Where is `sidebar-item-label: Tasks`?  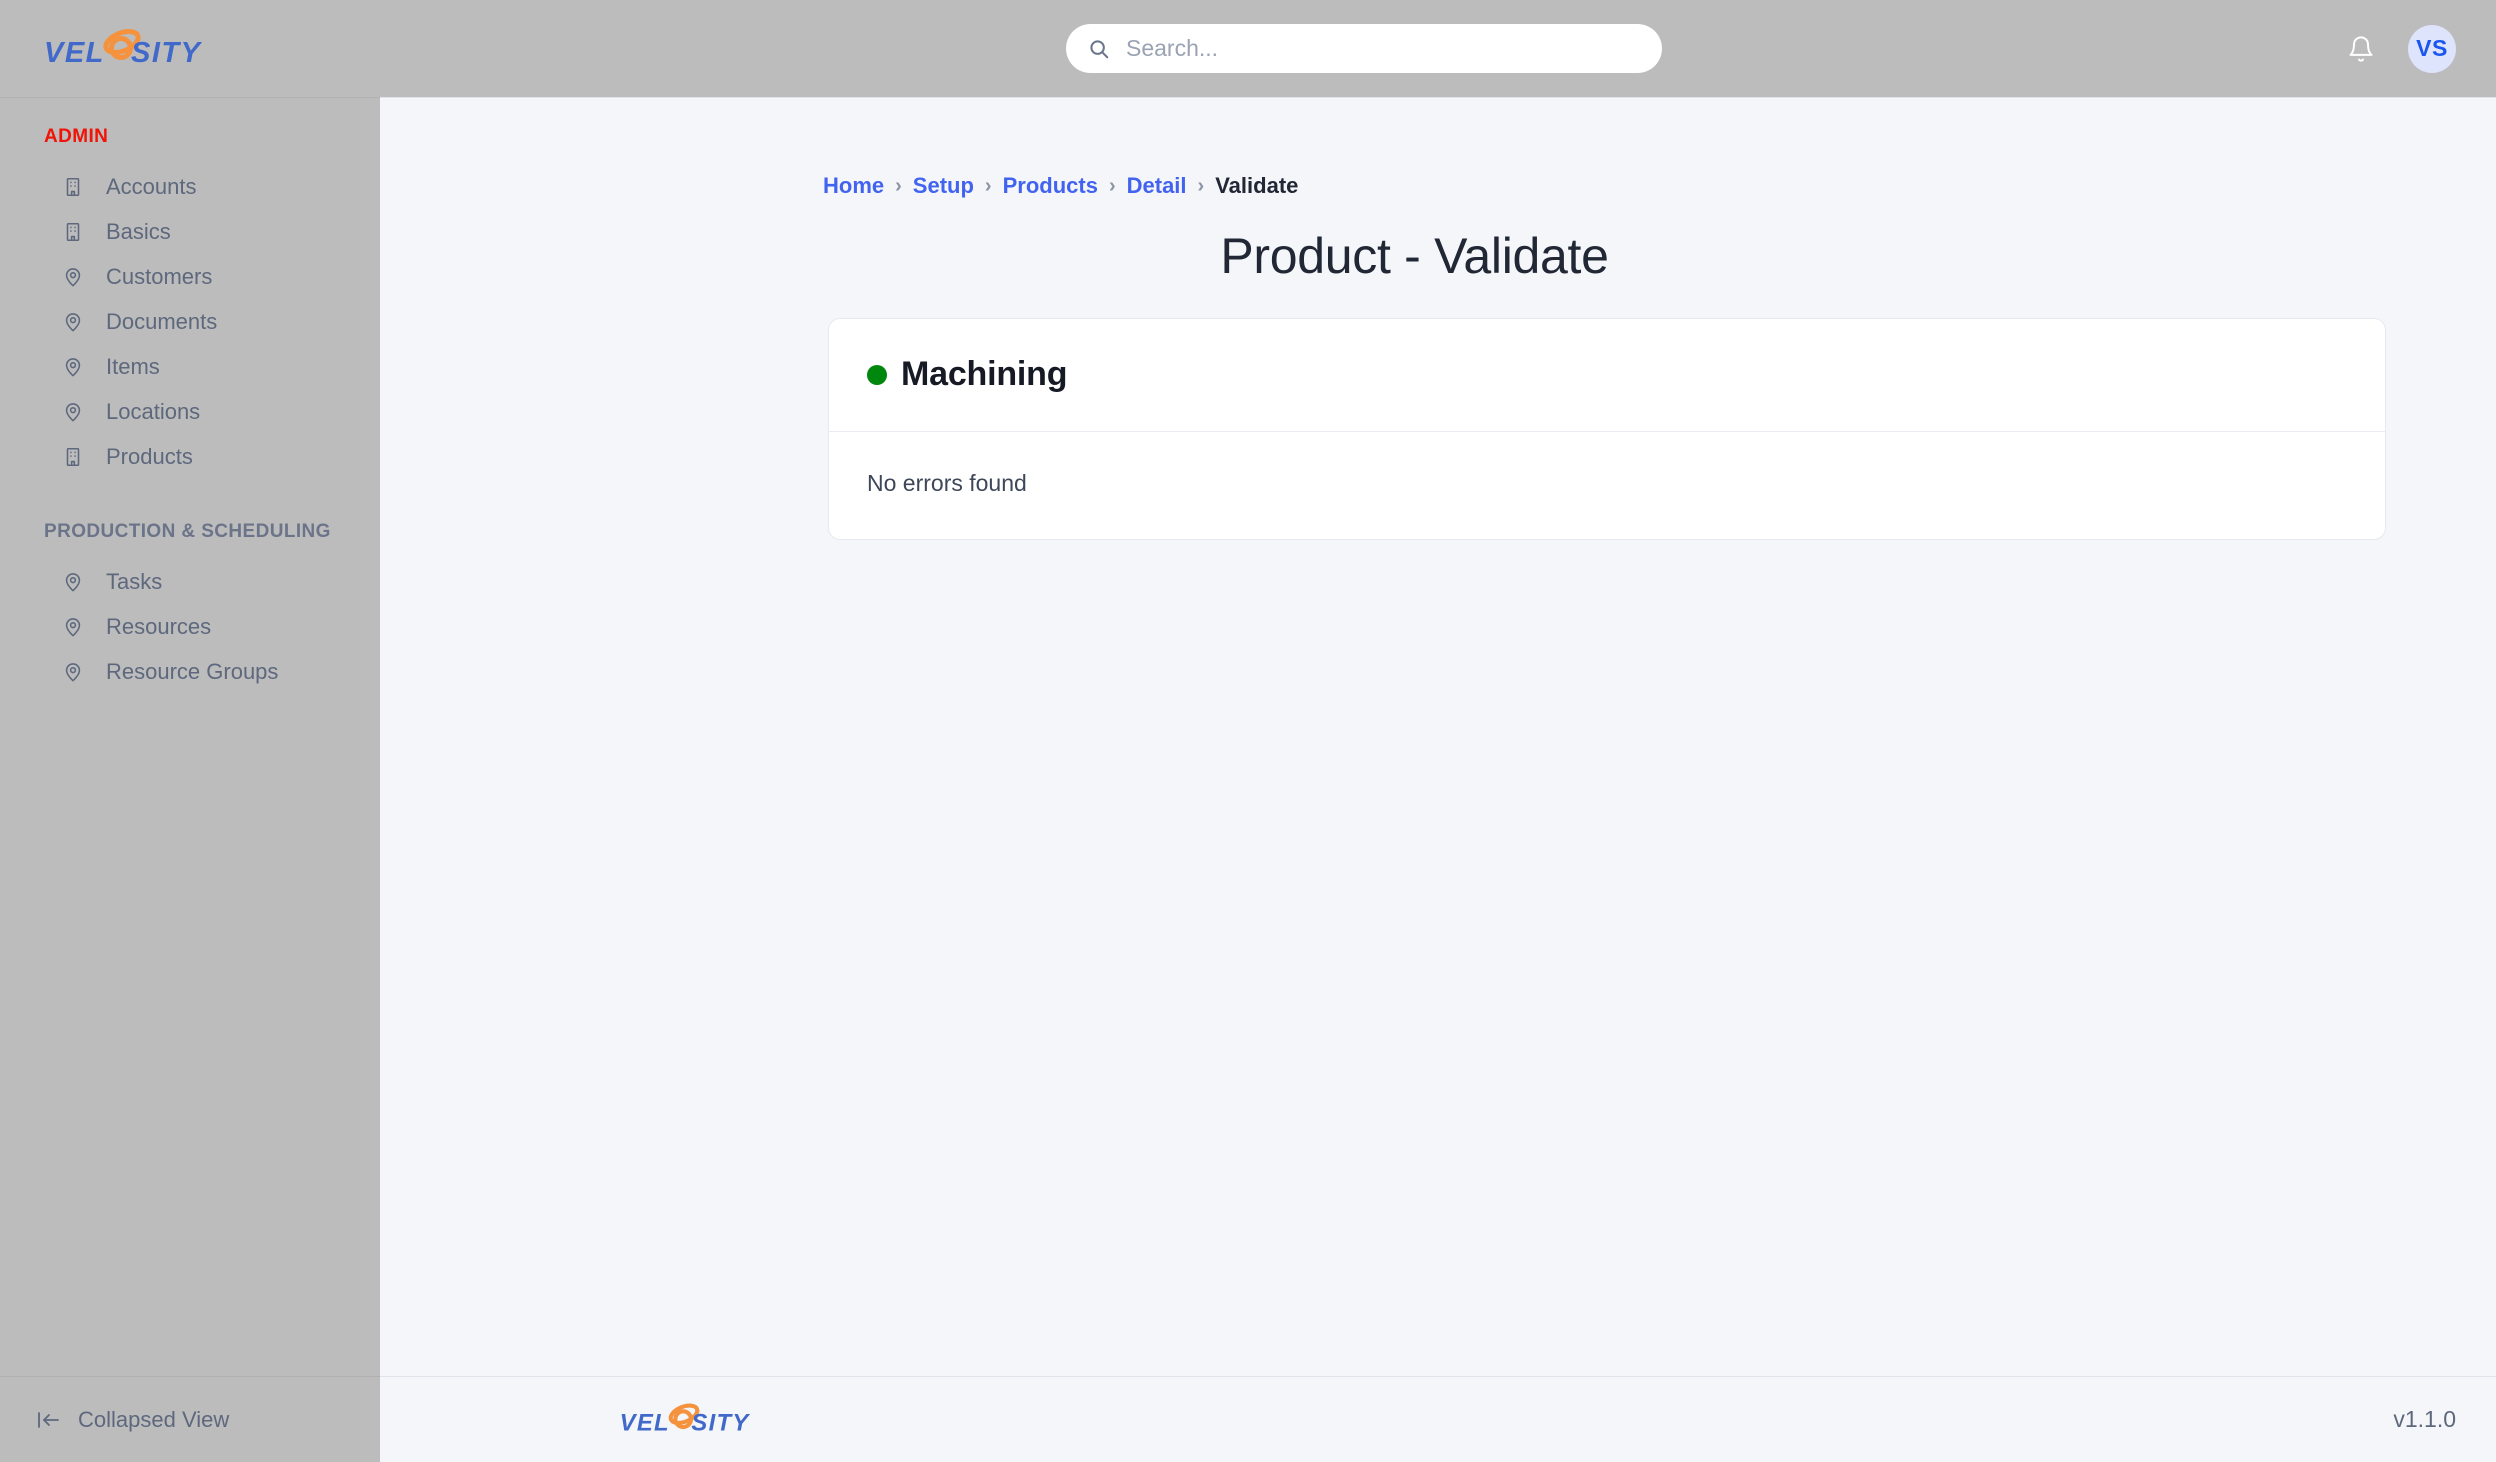
sidebar-item-label: Tasks is located at coordinates (134, 581).